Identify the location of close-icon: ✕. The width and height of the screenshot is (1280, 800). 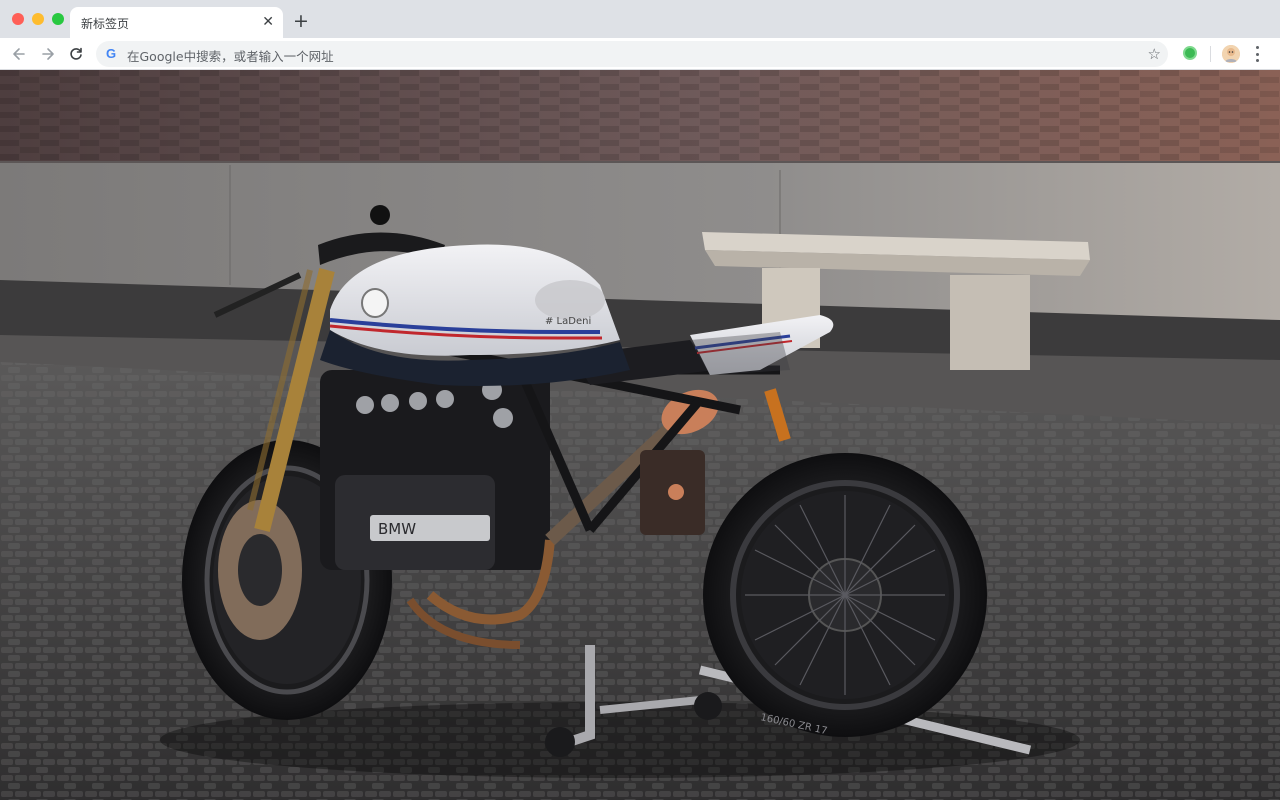
(268, 22).